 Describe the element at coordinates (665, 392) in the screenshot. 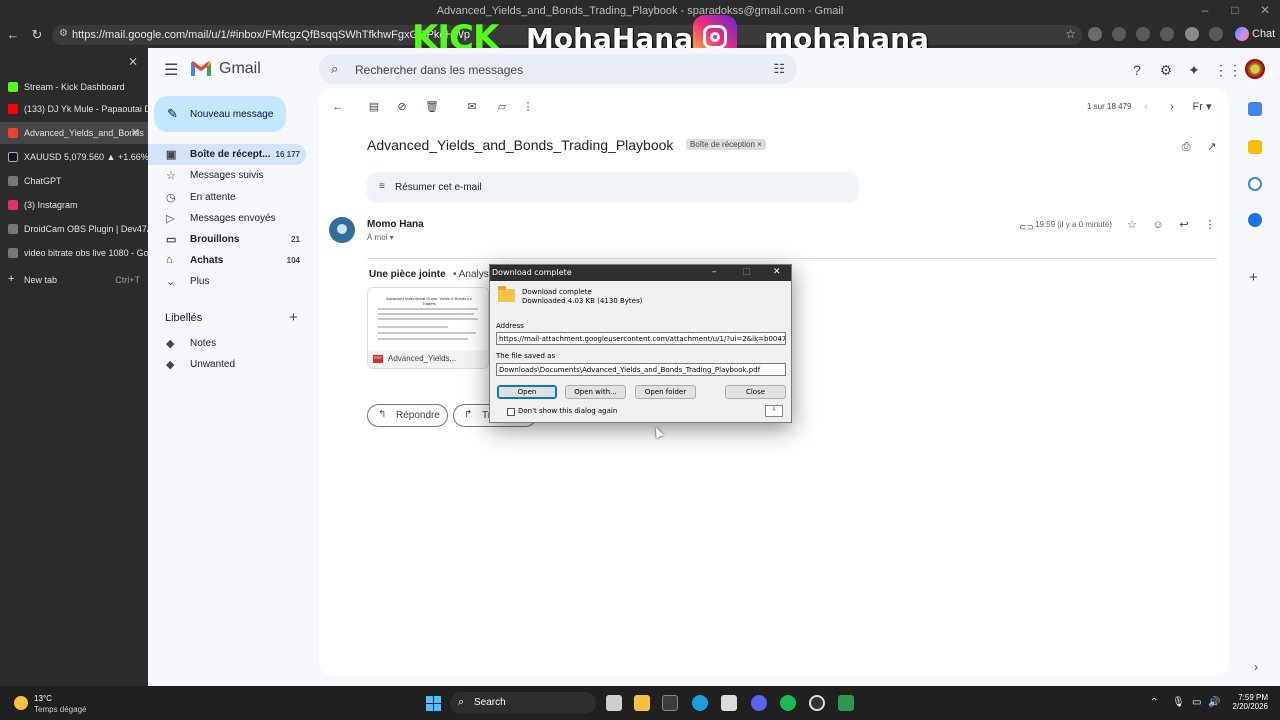

I see `open-folder-button: Open folder` at that location.